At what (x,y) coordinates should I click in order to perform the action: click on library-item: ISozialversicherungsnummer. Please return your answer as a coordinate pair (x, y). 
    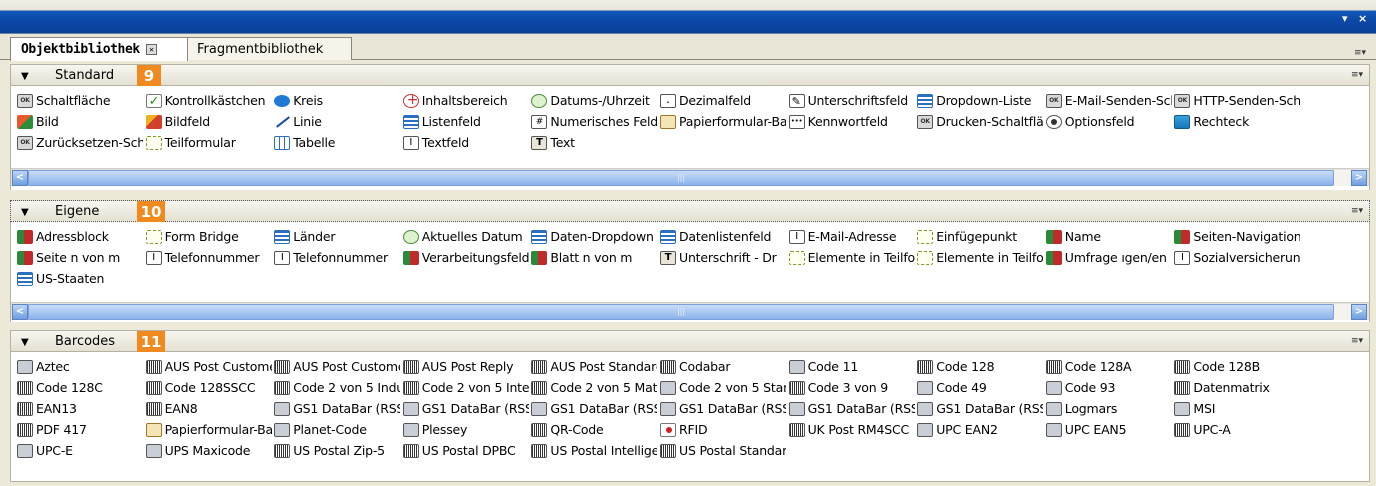
    Looking at the image, I should click on (1236, 258).